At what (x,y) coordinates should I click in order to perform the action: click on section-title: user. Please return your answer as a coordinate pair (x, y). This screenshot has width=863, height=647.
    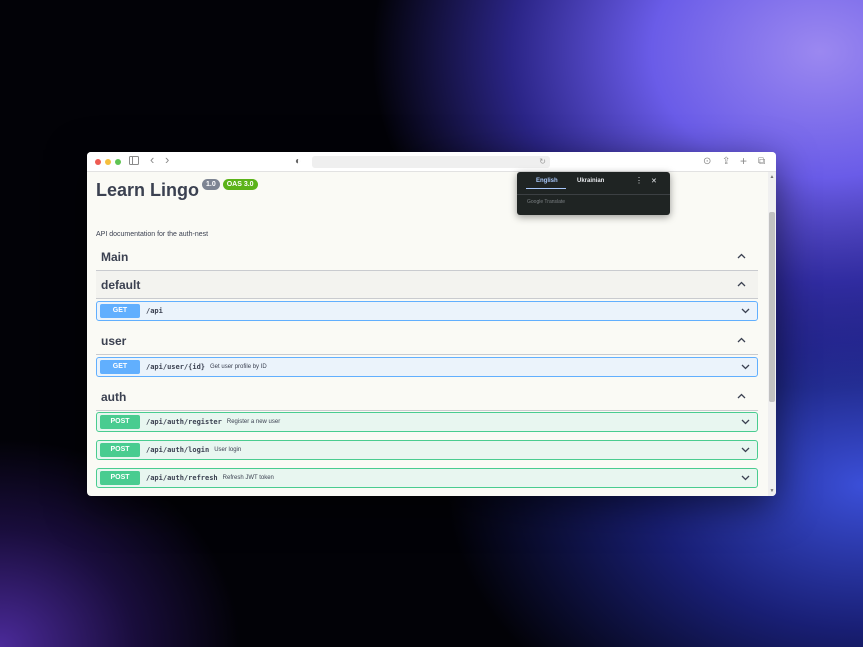
    Looking at the image, I should click on (114, 340).